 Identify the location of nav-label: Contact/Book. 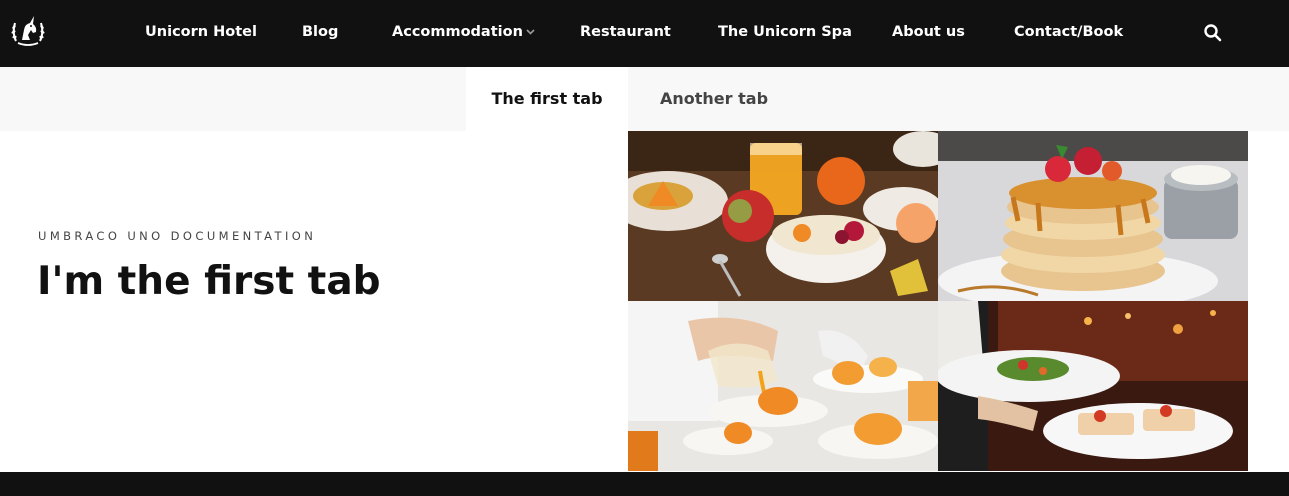
(1069, 32).